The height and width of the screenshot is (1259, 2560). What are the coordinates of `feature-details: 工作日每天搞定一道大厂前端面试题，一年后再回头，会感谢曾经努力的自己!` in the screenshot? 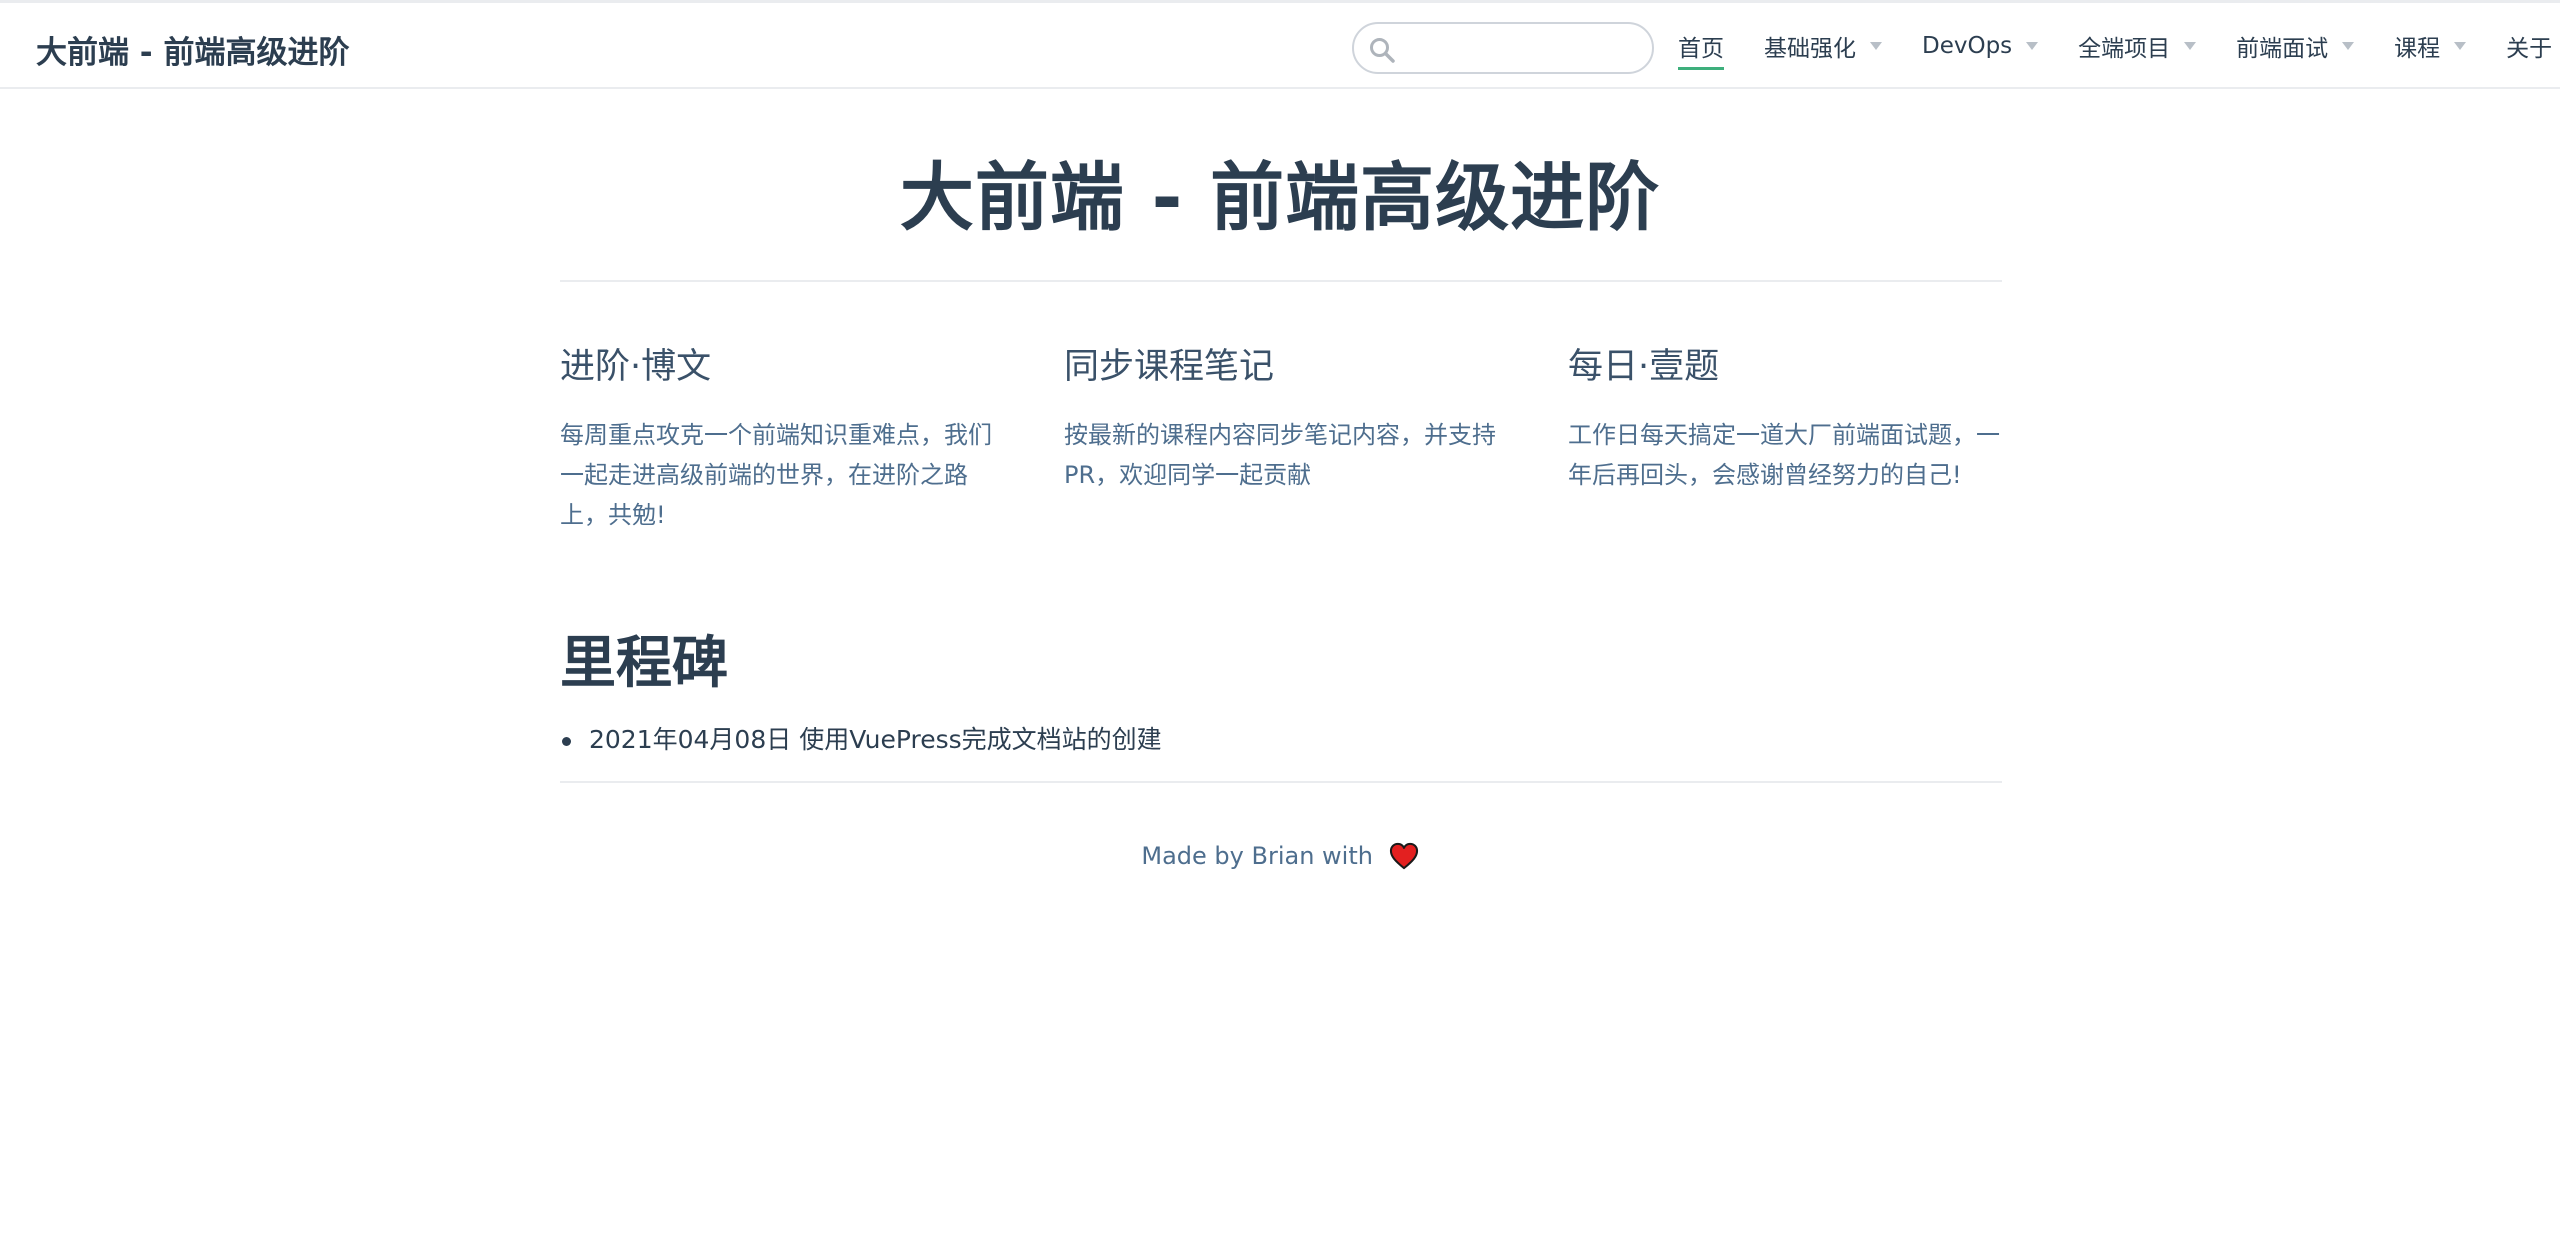 It's located at (1784, 455).